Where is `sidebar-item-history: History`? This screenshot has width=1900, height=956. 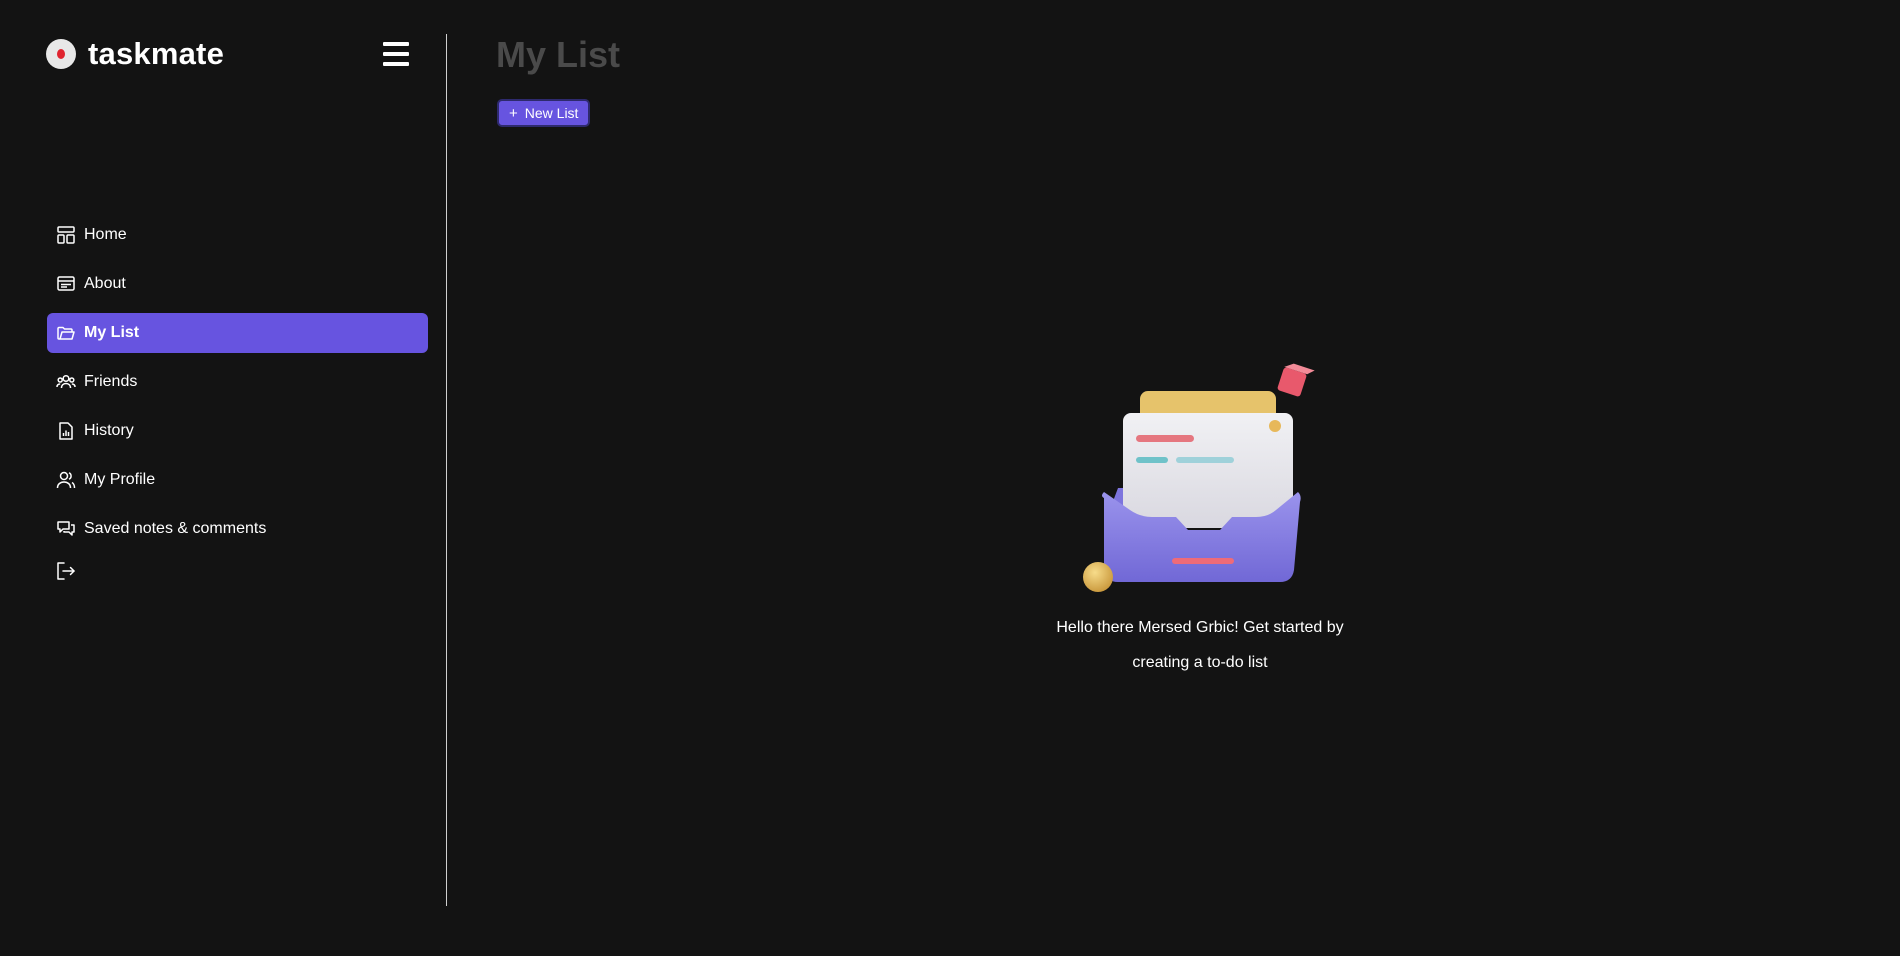
sidebar-item-history: History is located at coordinates (237, 431).